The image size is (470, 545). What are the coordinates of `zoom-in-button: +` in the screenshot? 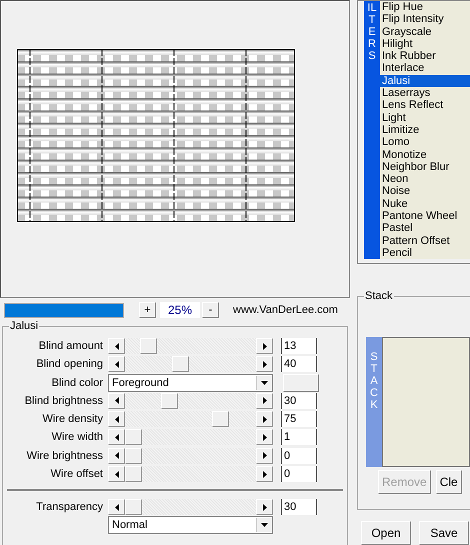 It's located at (147, 310).